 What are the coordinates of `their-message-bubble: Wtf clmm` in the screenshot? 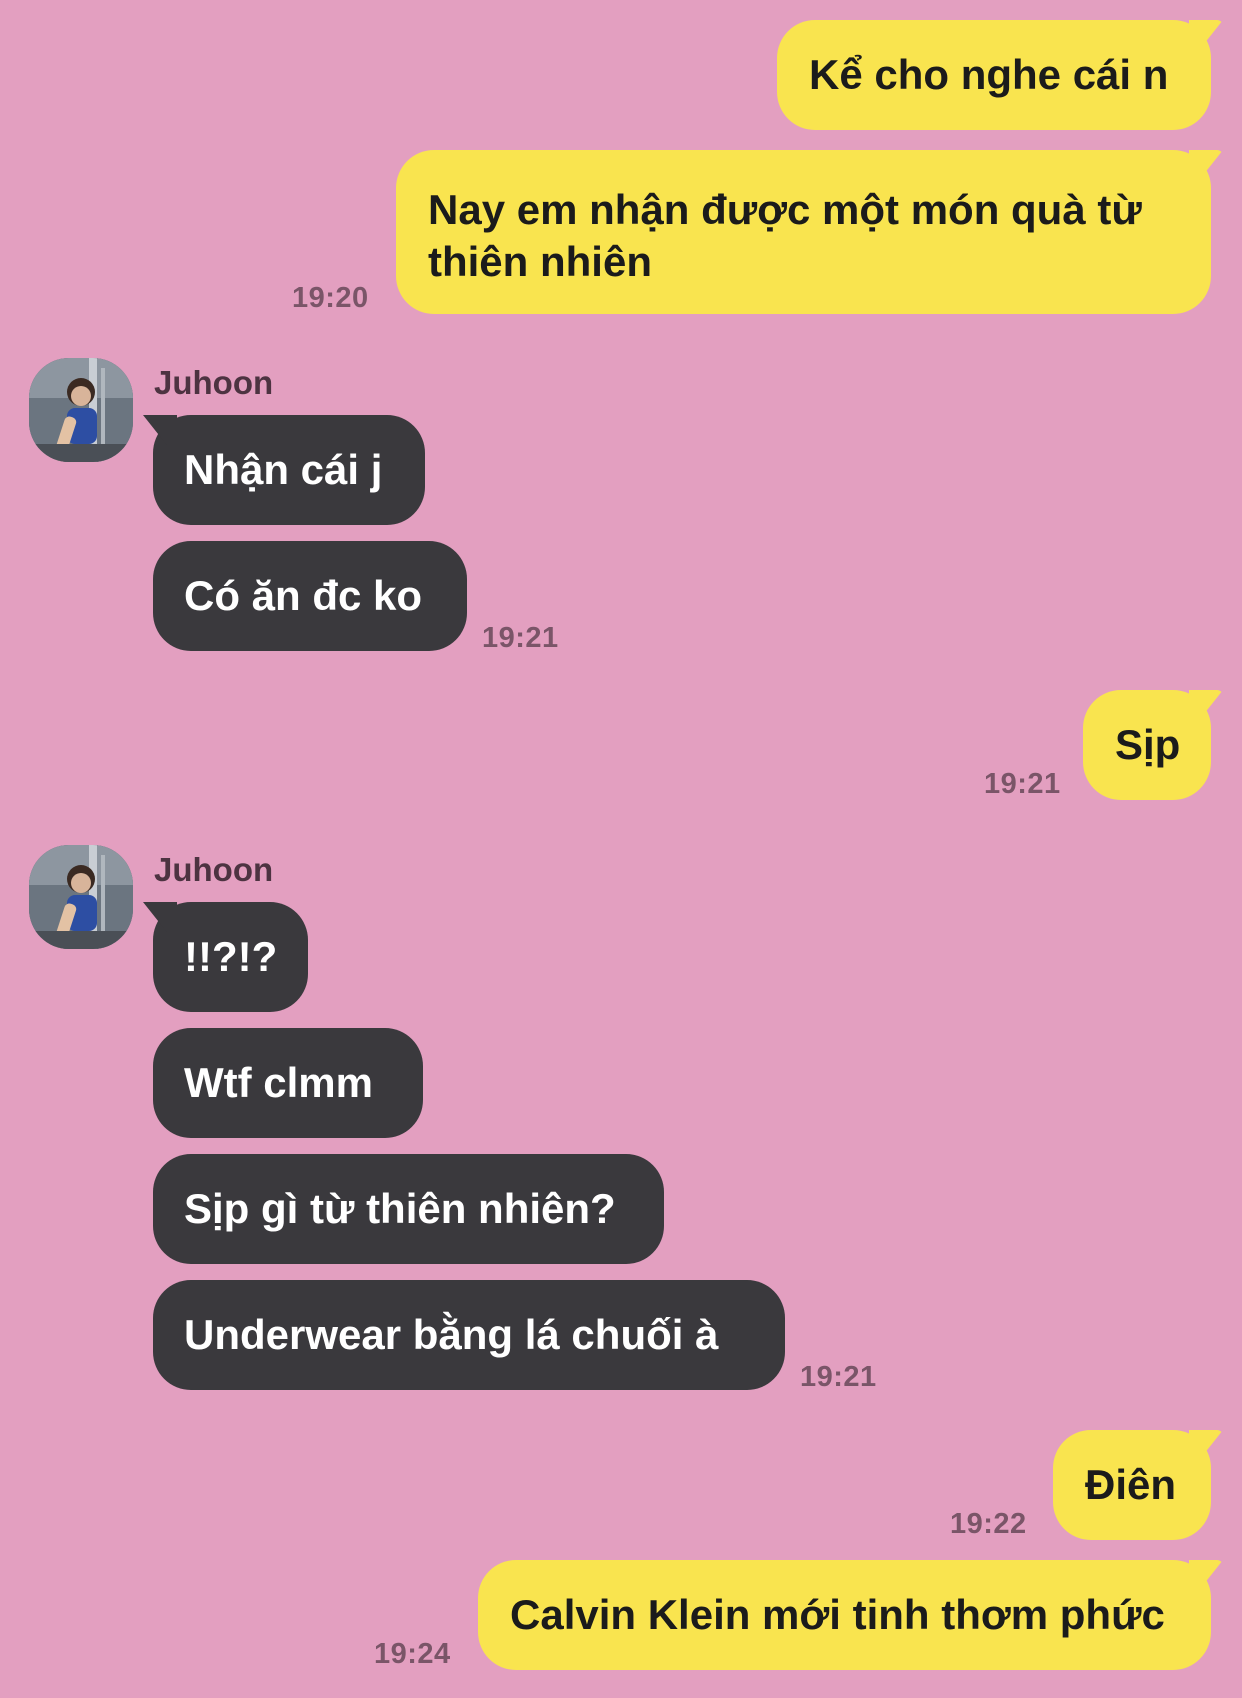 It's located at (288, 1083).